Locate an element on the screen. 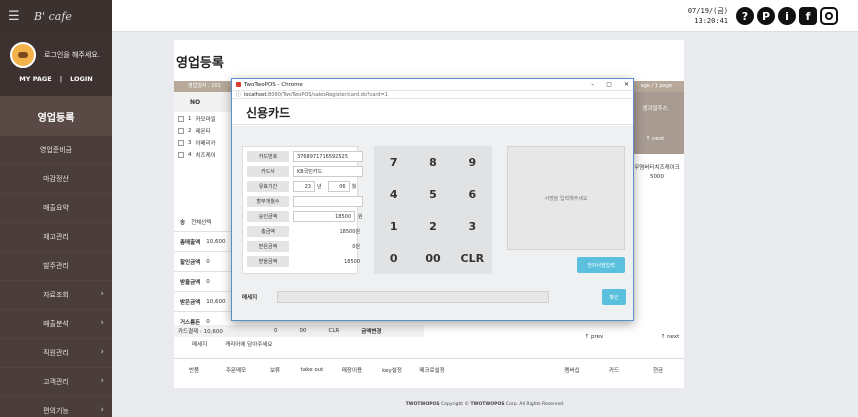  sidebar-item-label: 자료조회 is located at coordinates (56, 295).